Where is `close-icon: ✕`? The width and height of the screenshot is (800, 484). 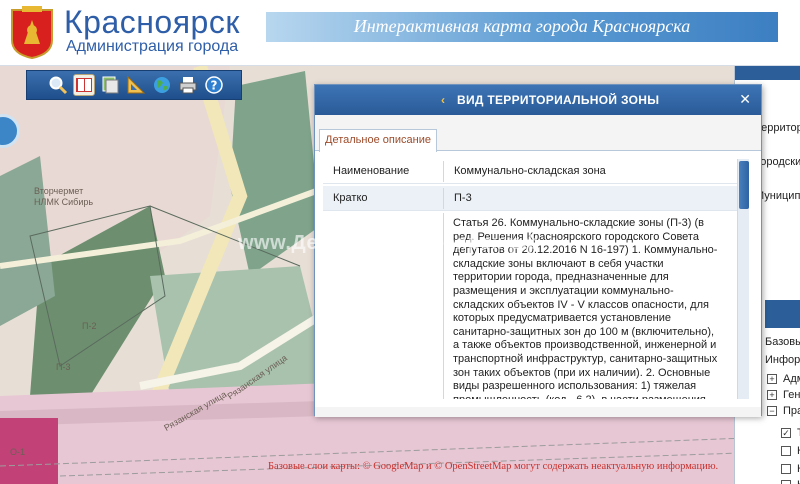
close-icon: ✕ is located at coordinates (745, 99).